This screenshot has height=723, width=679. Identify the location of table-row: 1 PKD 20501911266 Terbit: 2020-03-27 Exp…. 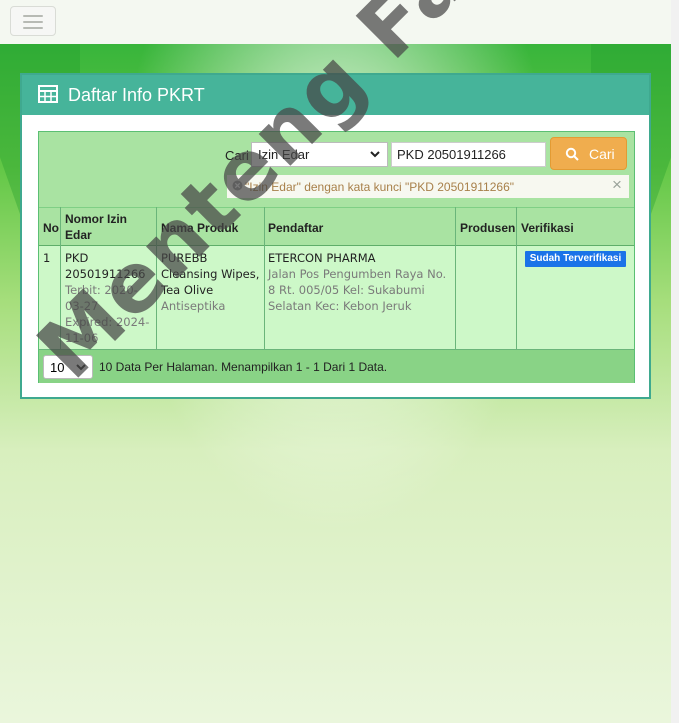
(336, 297).